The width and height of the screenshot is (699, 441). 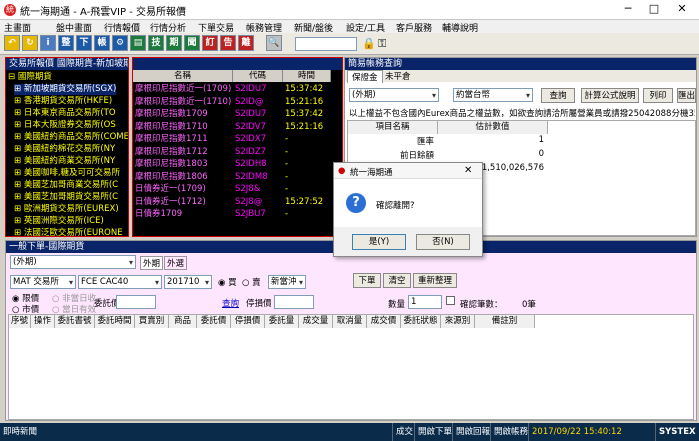 What do you see at coordinates (64, 161) in the screenshot?
I see `tree-item: ⊞ 美國紐約商業交易所(NY` at bounding box center [64, 161].